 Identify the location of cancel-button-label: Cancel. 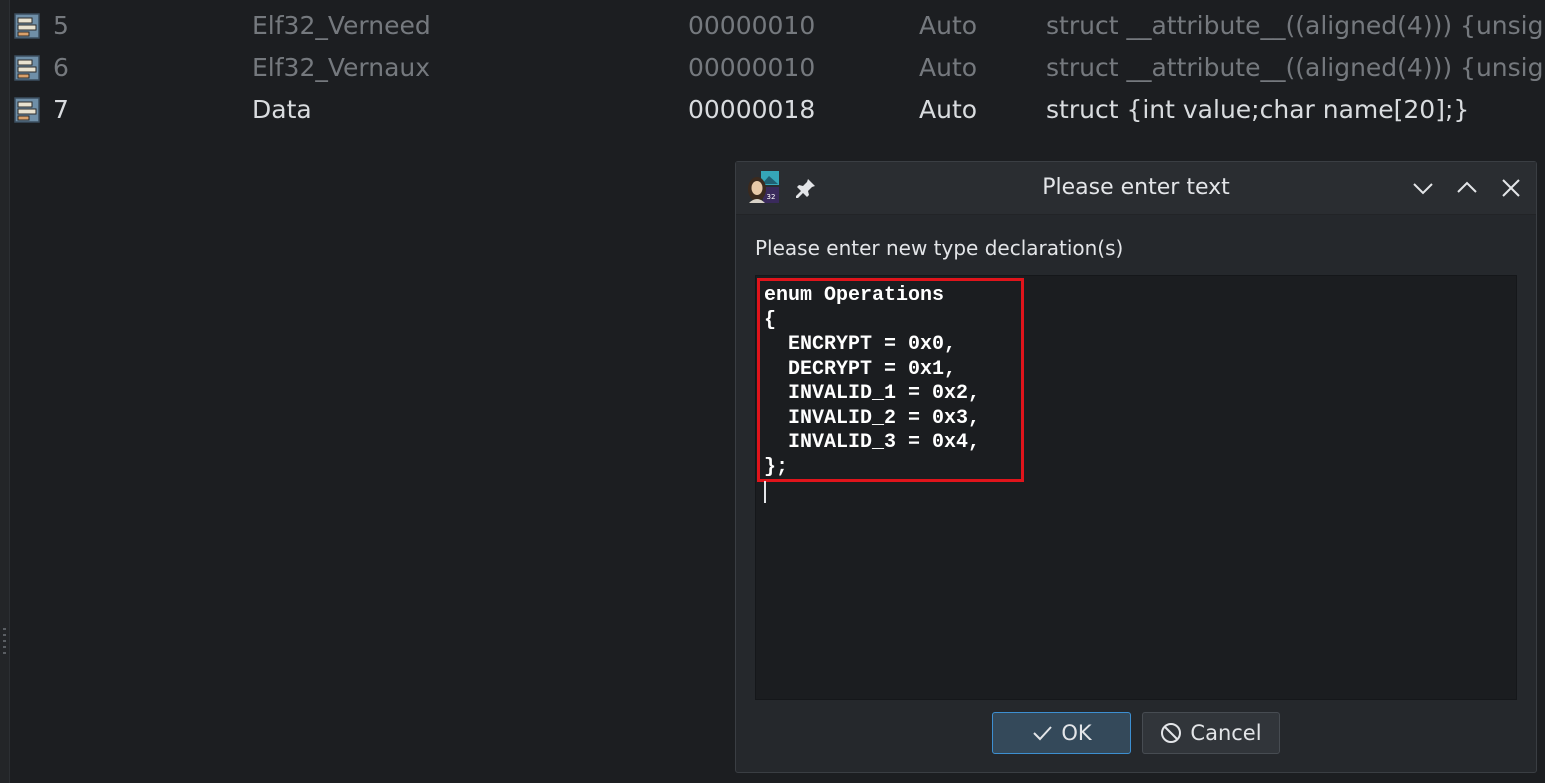
(1226, 733).